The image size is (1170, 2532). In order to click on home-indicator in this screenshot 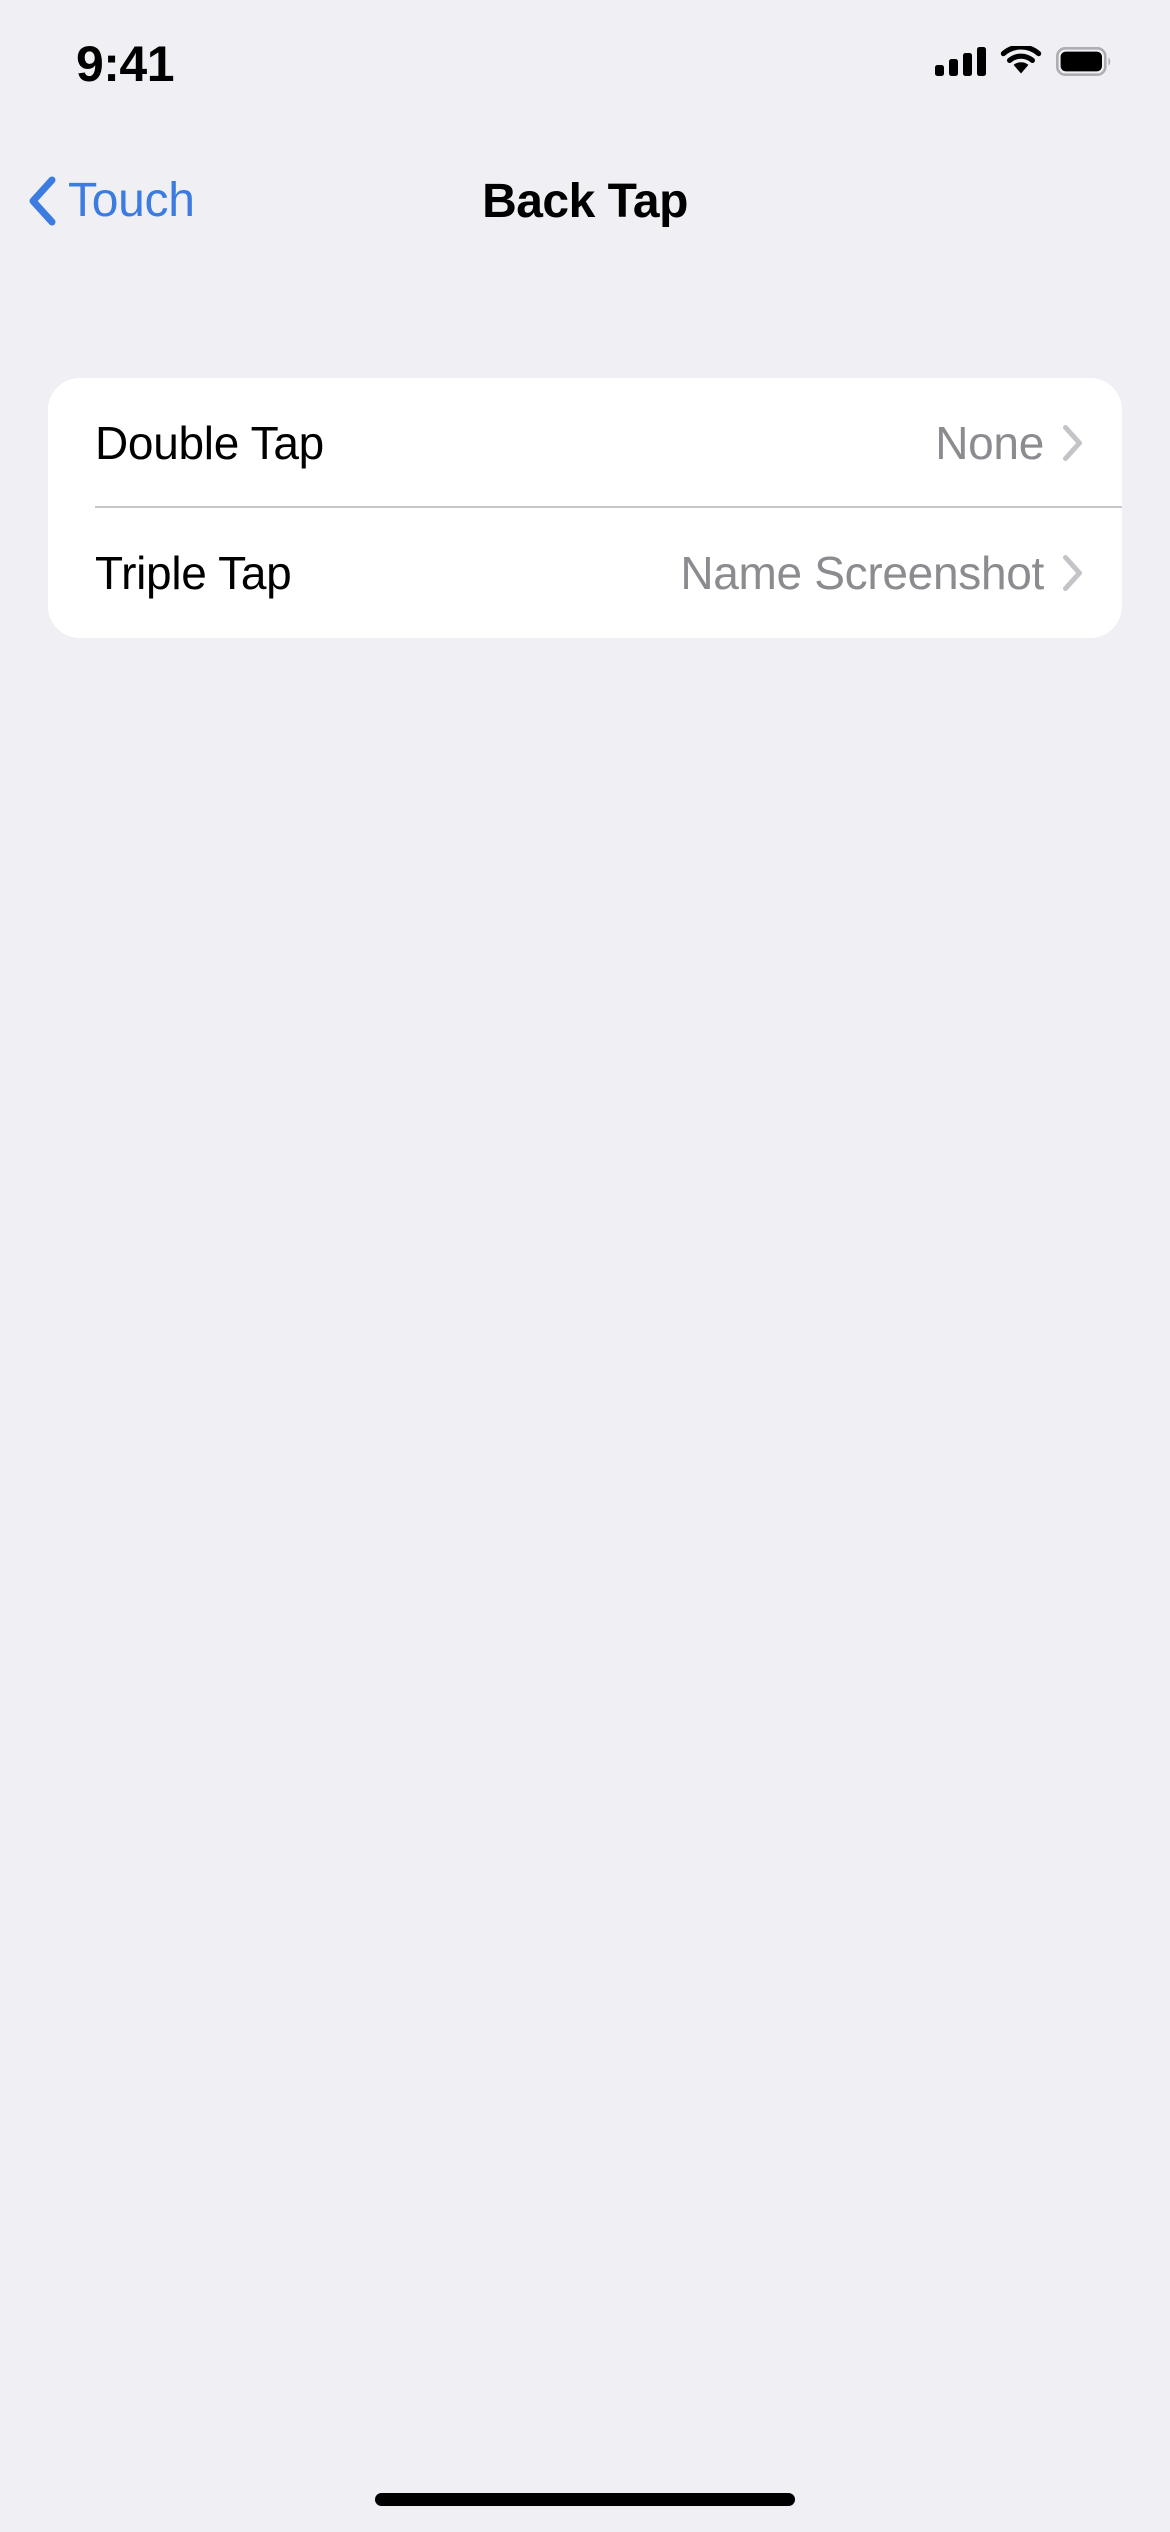, I will do `click(585, 2499)`.